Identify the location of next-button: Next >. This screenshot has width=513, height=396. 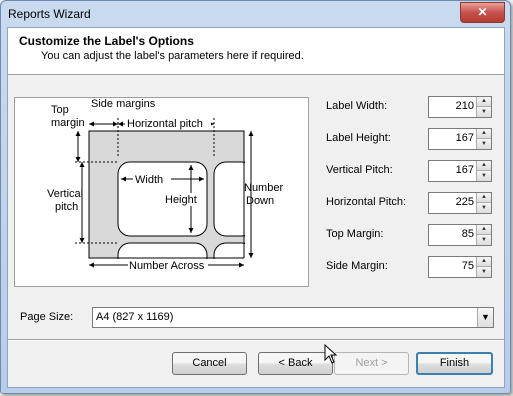
(371, 363).